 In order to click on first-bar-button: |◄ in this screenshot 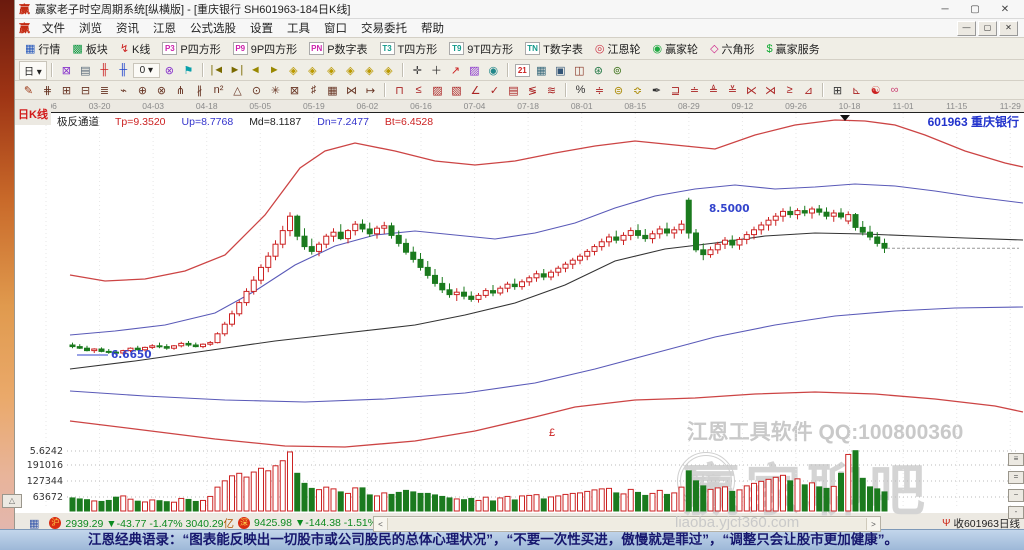, I will do `click(217, 70)`.